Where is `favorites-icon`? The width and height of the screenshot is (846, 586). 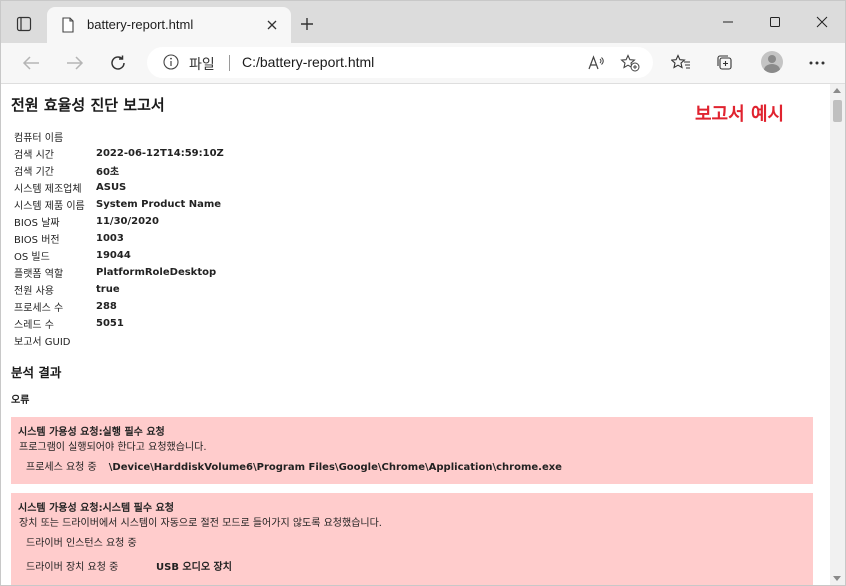
favorites-icon is located at coordinates (681, 63).